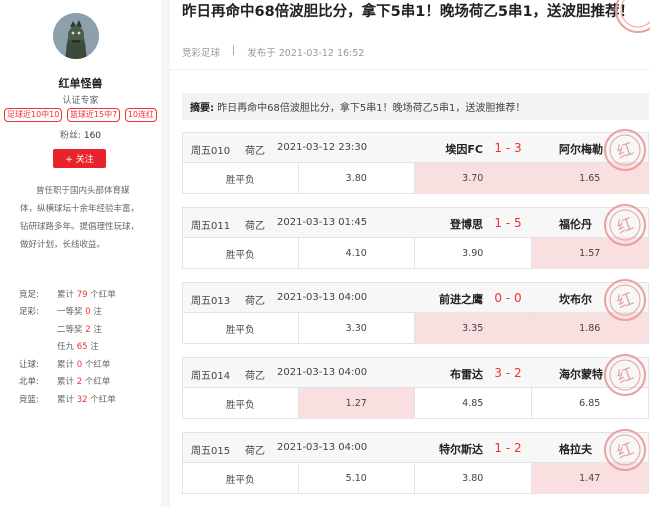  I want to click on article-title: 昨日再命中68倍波胆比分，拿下5串1！晚场荷乙5串1，送波胆推荐！, so click(408, 12).